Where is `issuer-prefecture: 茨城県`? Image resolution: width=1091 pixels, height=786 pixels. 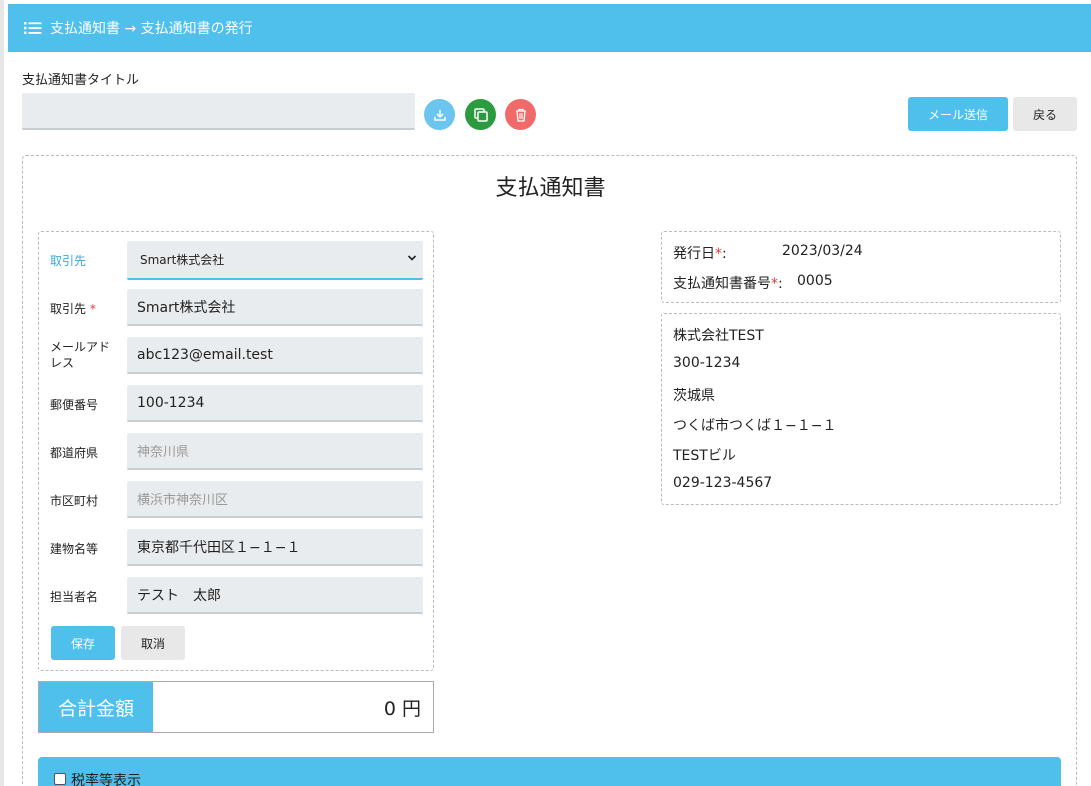 issuer-prefecture: 茨城県 is located at coordinates (694, 396).